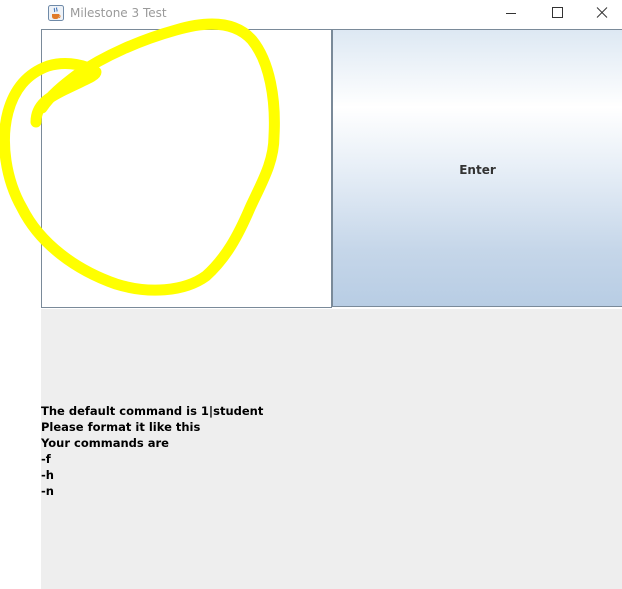  I want to click on close-icon, so click(602, 12).